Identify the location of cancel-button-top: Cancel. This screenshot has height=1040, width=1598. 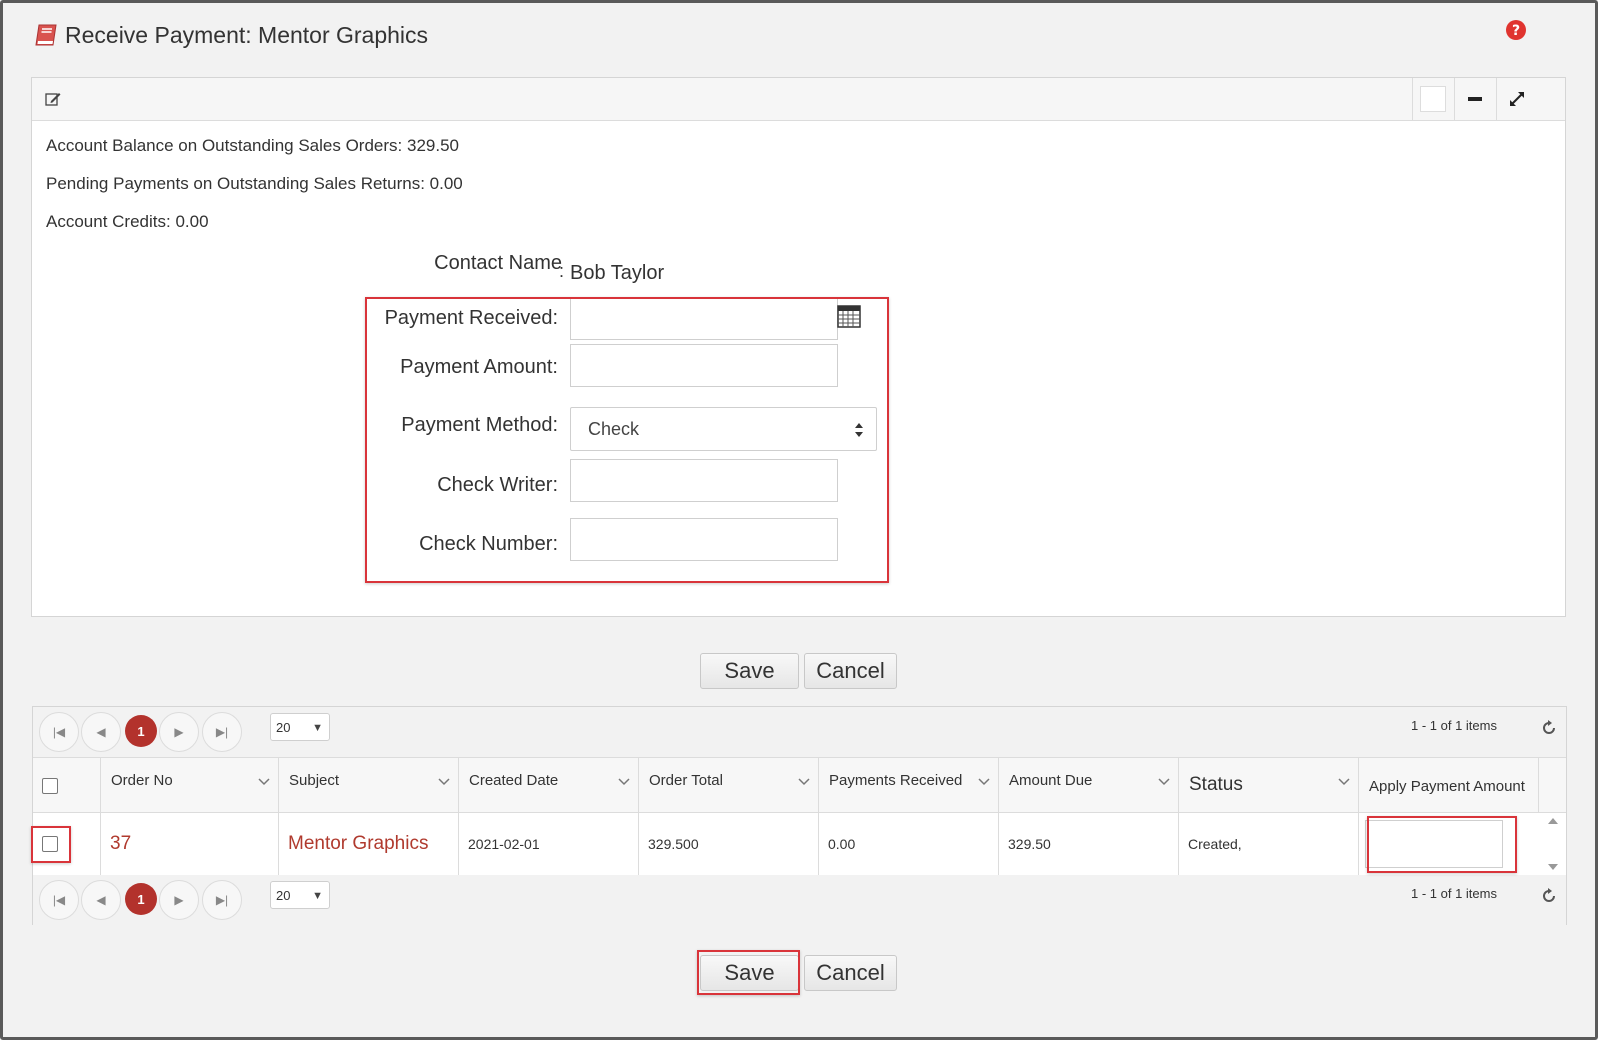
(850, 671).